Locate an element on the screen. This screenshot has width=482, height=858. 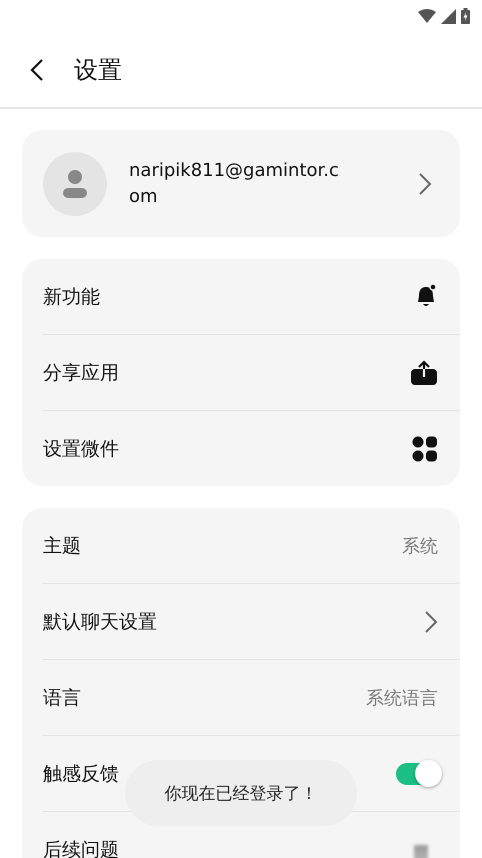
account-email: naripik811@gamintor.com is located at coordinates (234, 183).